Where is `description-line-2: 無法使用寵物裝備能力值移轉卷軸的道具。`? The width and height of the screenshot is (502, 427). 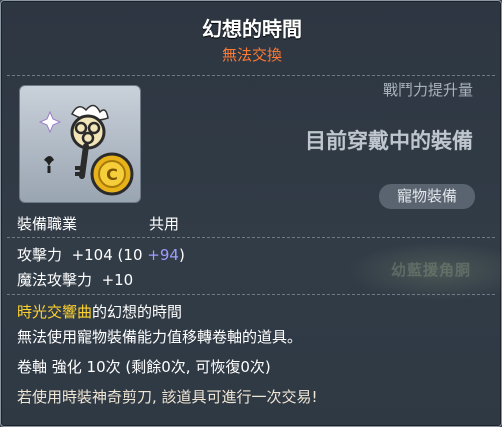 description-line-2: 無法使用寵物裝備能力值移轉卷軸的道具。 is located at coordinates (160, 337).